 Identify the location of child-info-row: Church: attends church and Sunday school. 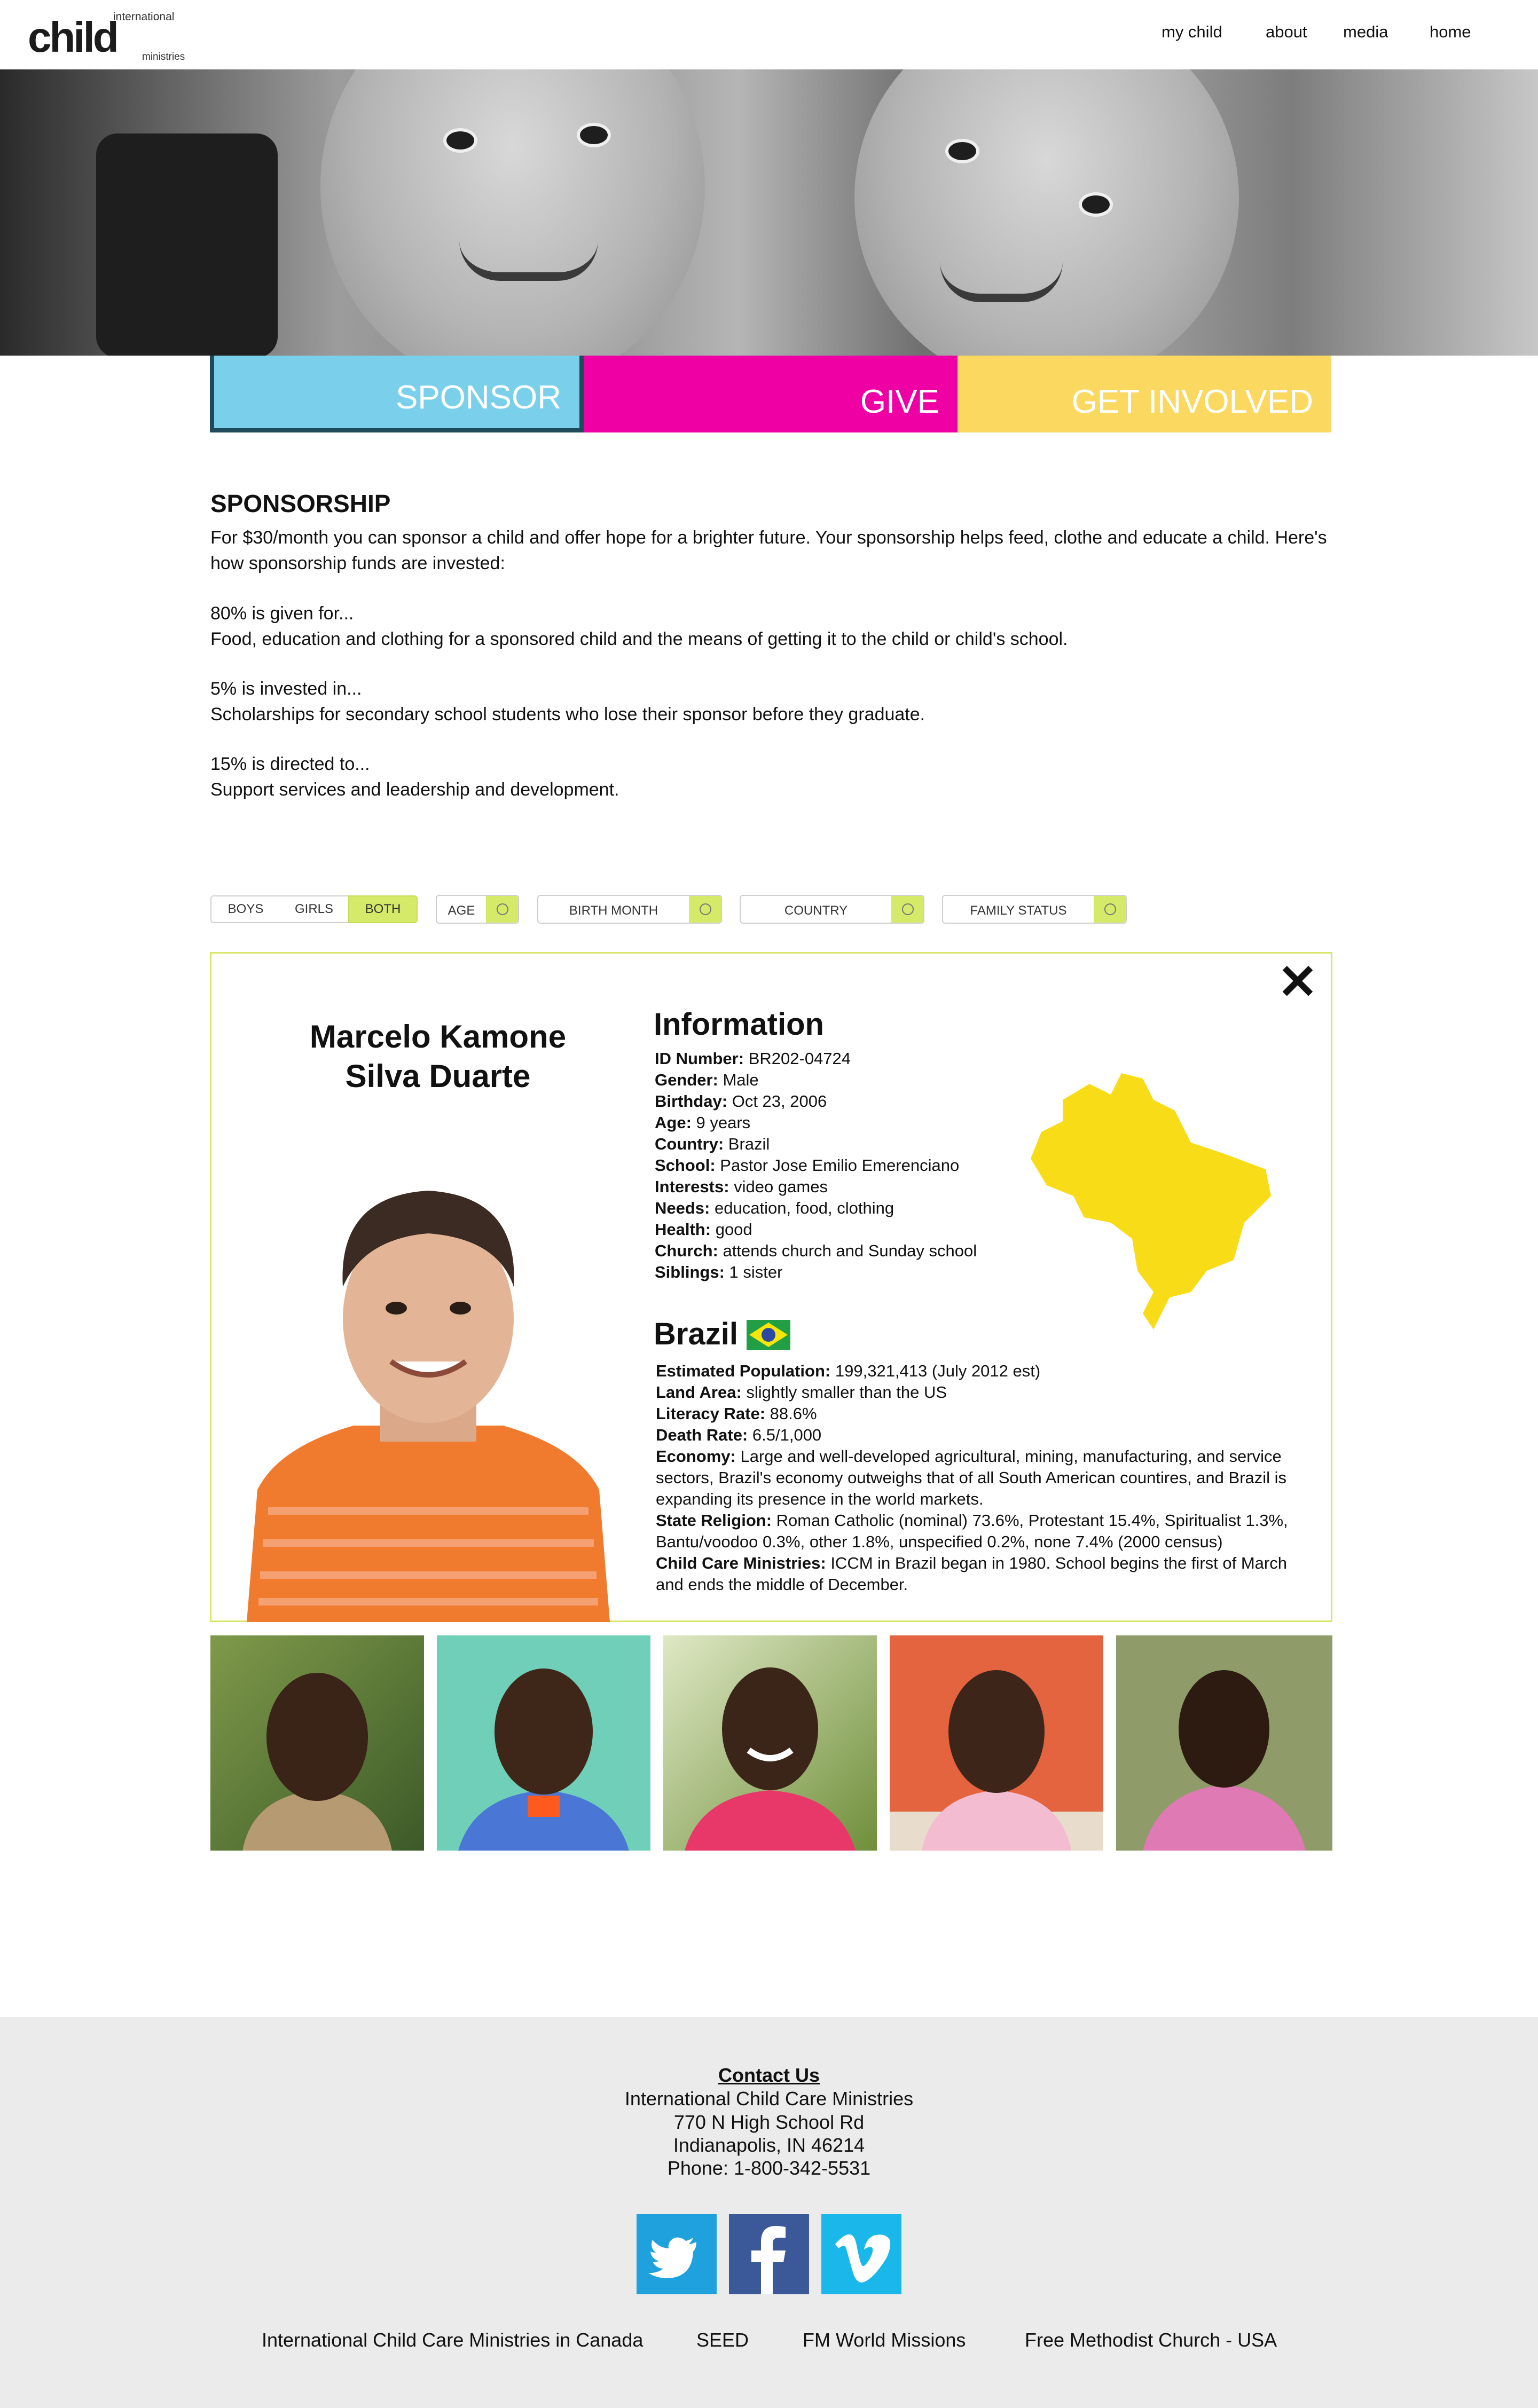
(842, 1251).